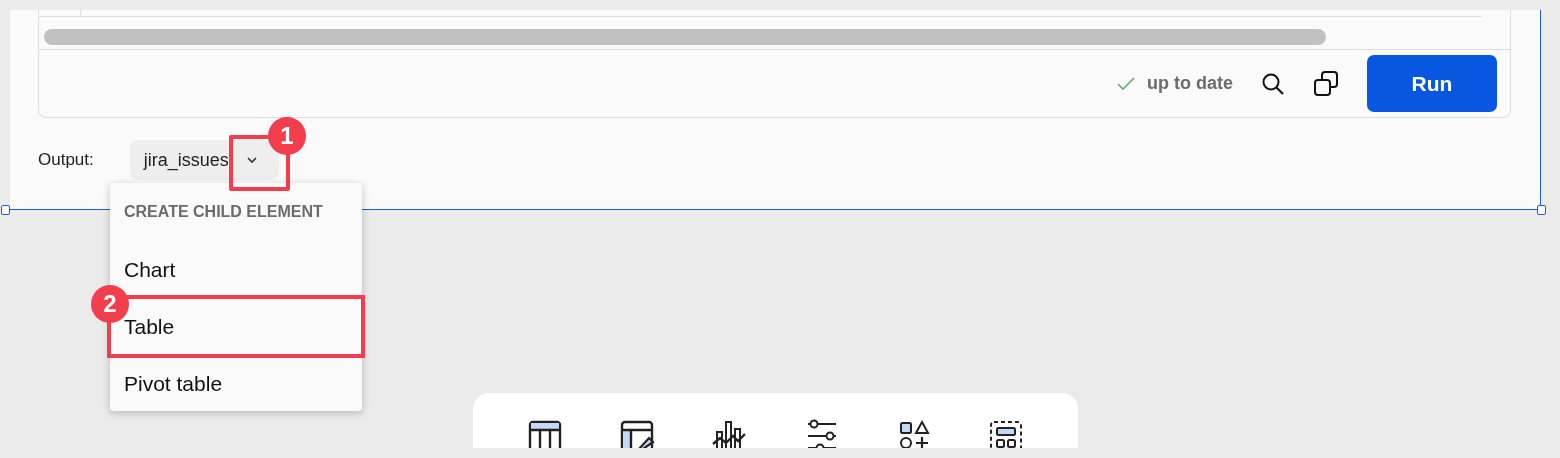 Image resolution: width=1560 pixels, height=458 pixels. Describe the element at coordinates (204, 160) in the screenshot. I see `output-dropdown: jira_issues` at that location.